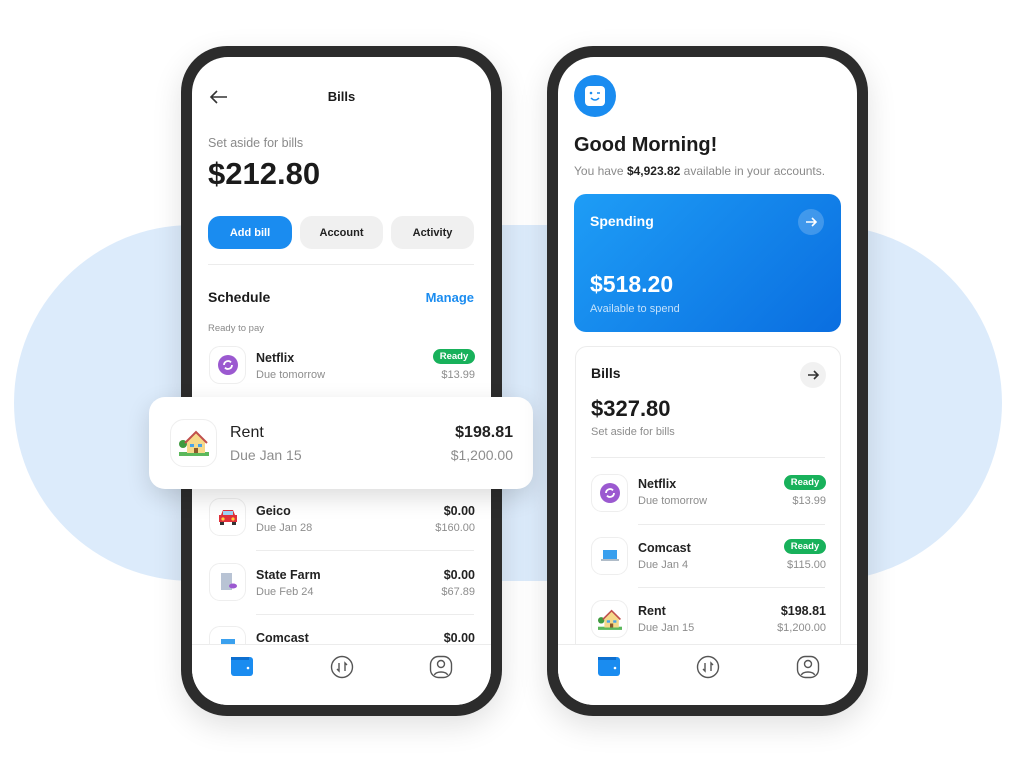  I want to click on laptop-icon, so click(609, 555).